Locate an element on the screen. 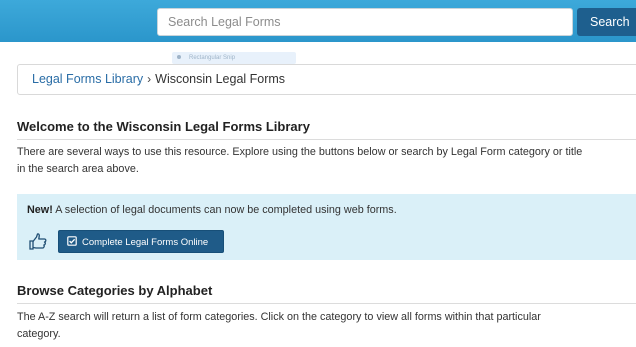 This screenshot has height=347, width=636. complete-button-label: Complete Legal Forms Online is located at coordinates (145, 242).